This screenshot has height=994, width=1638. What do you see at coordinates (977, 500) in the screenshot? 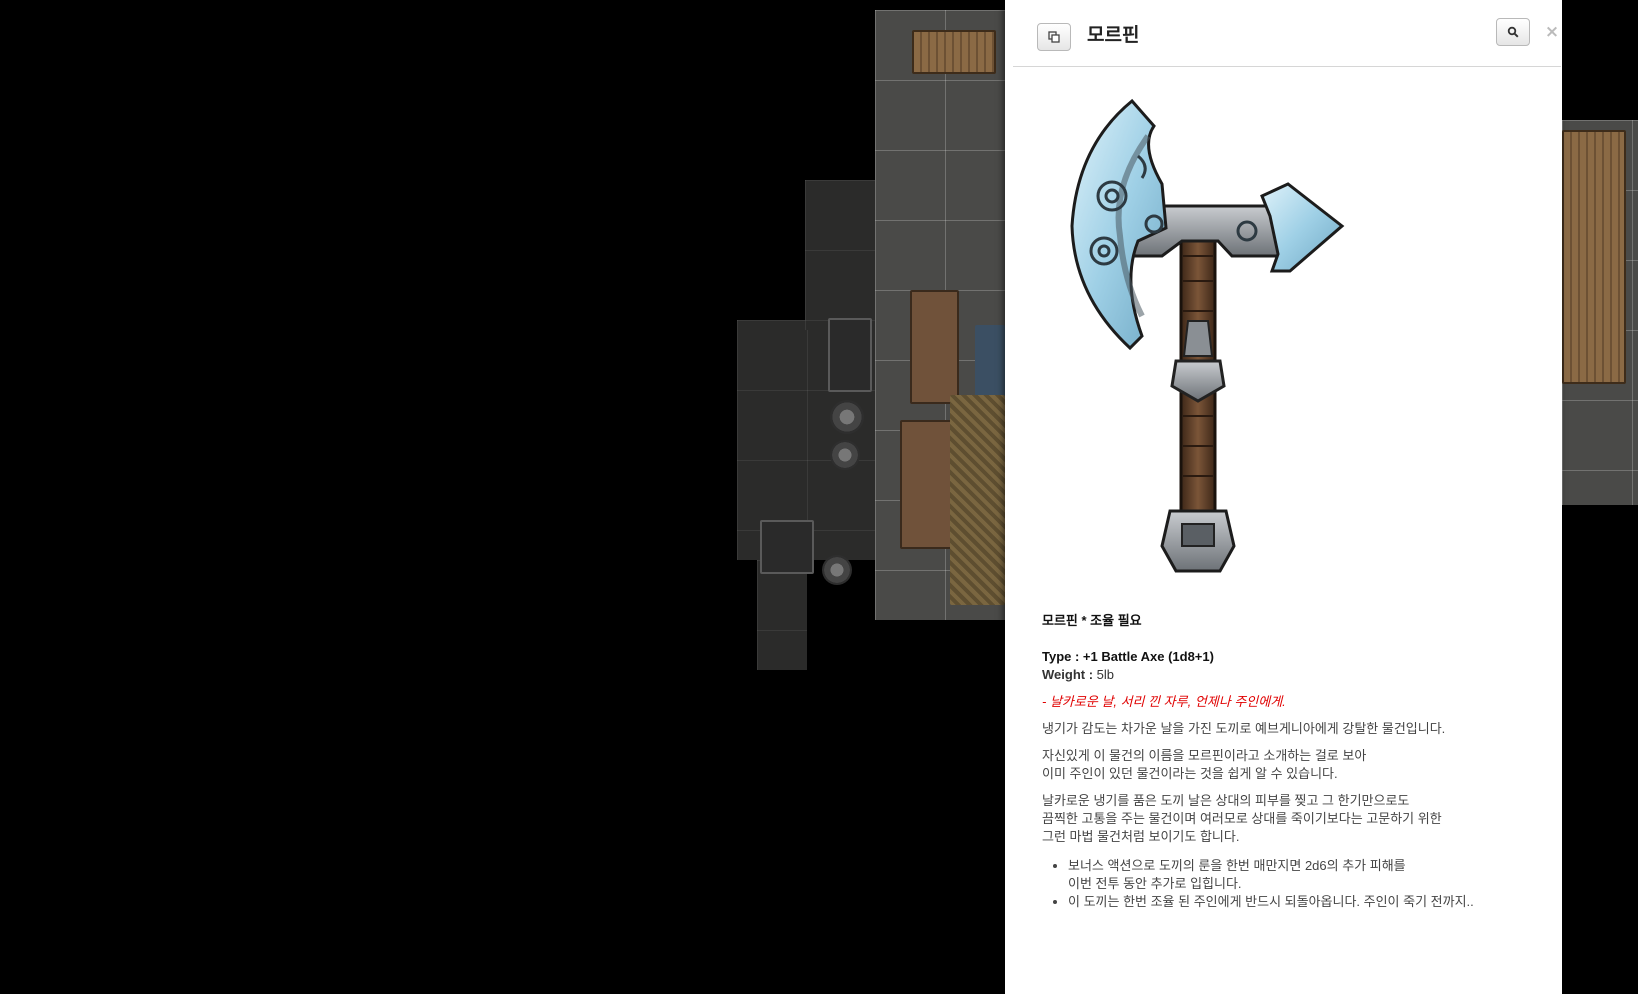
I see `map-rug` at bounding box center [977, 500].